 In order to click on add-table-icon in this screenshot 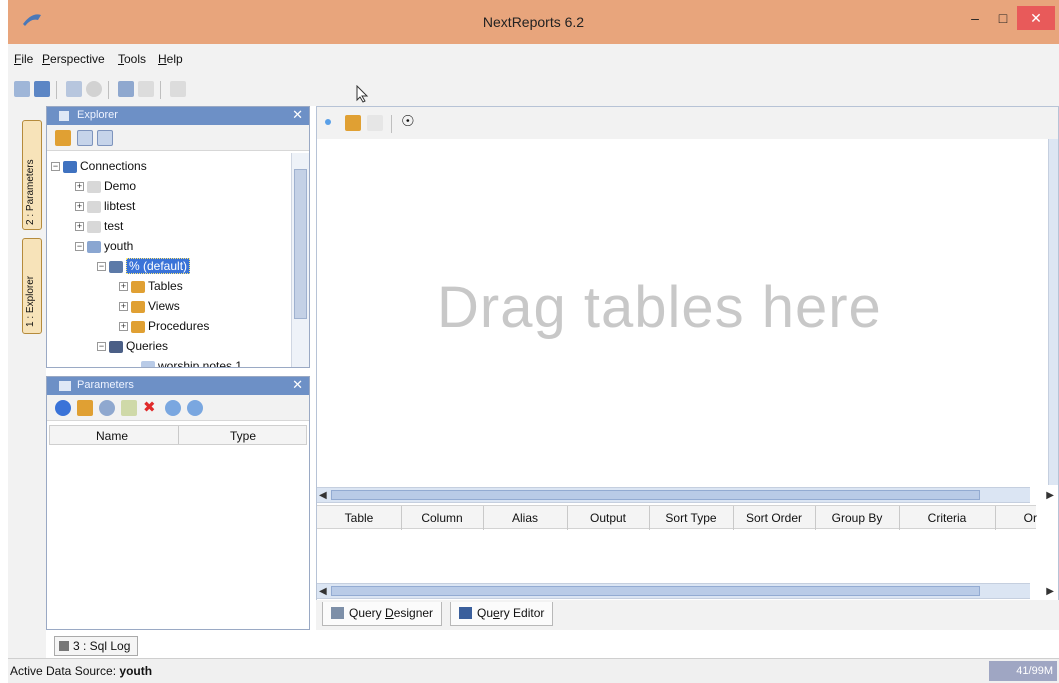, I will do `click(353, 123)`.